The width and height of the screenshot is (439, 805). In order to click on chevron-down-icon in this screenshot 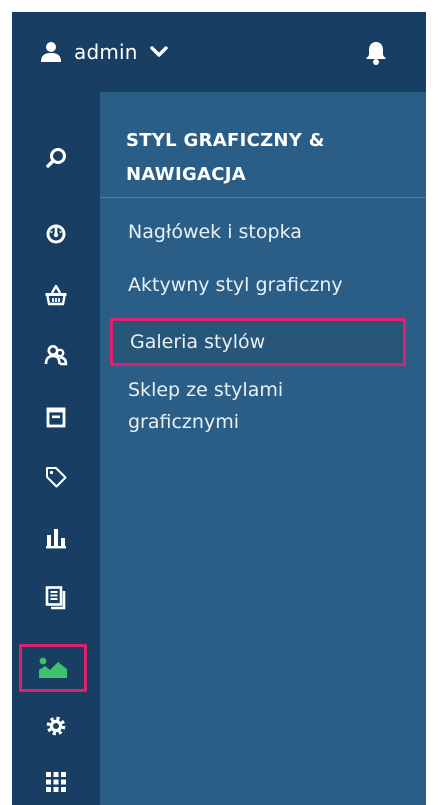, I will do `click(158, 52)`.